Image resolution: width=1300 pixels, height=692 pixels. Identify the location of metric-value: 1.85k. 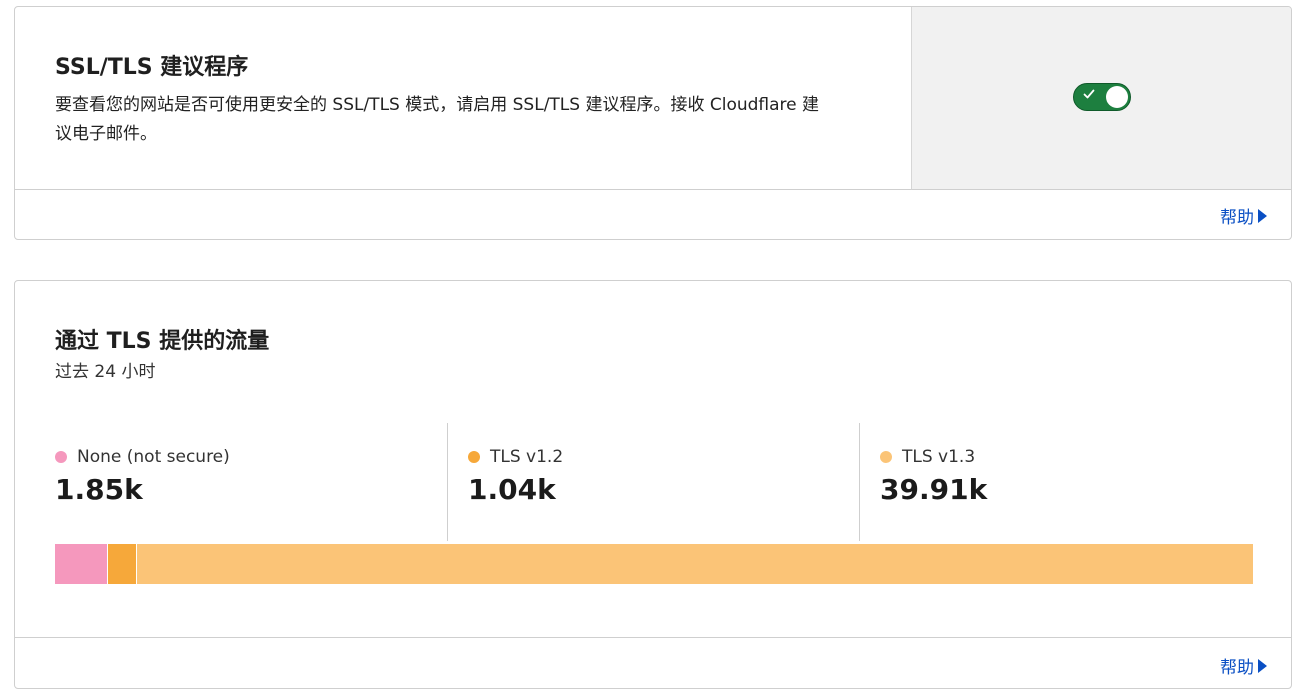
(99, 489).